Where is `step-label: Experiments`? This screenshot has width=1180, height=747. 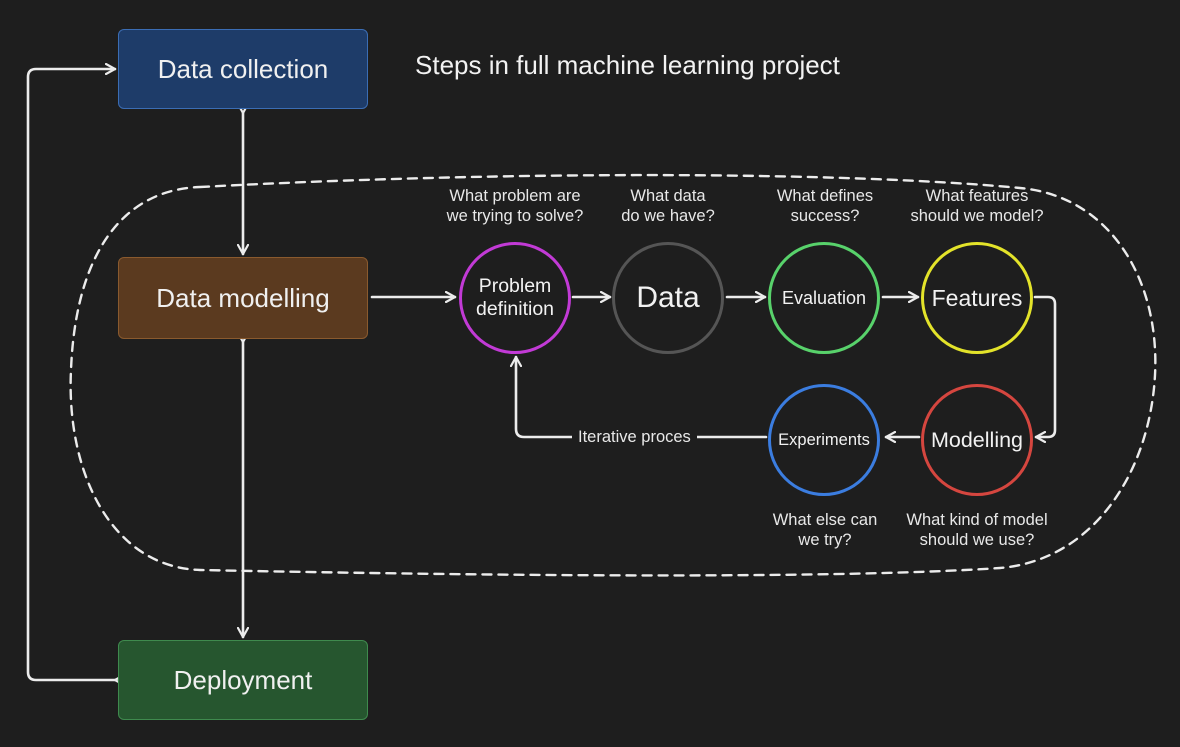 step-label: Experiments is located at coordinates (824, 439).